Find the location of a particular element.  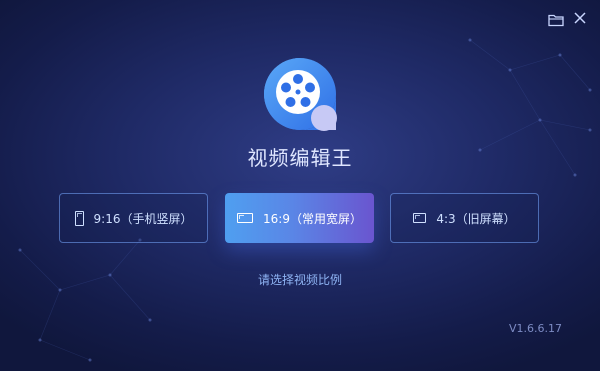

ratio-4-3-button: 4:3（旧屏幕） is located at coordinates (464, 218).